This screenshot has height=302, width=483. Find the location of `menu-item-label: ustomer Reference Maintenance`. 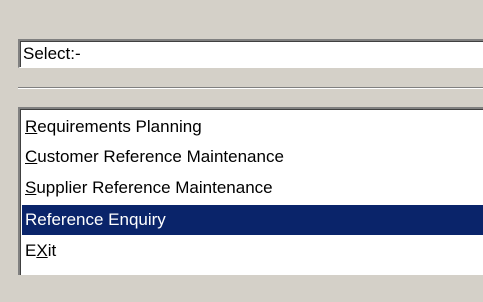

menu-item-label: ustomer Reference Maintenance is located at coordinates (160, 156).